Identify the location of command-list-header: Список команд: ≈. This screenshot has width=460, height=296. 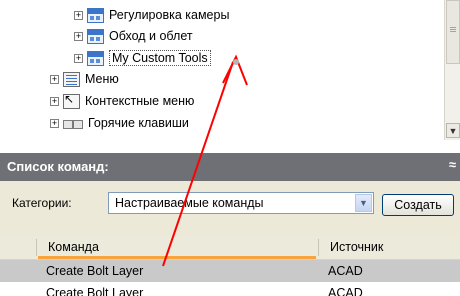
(230, 167).